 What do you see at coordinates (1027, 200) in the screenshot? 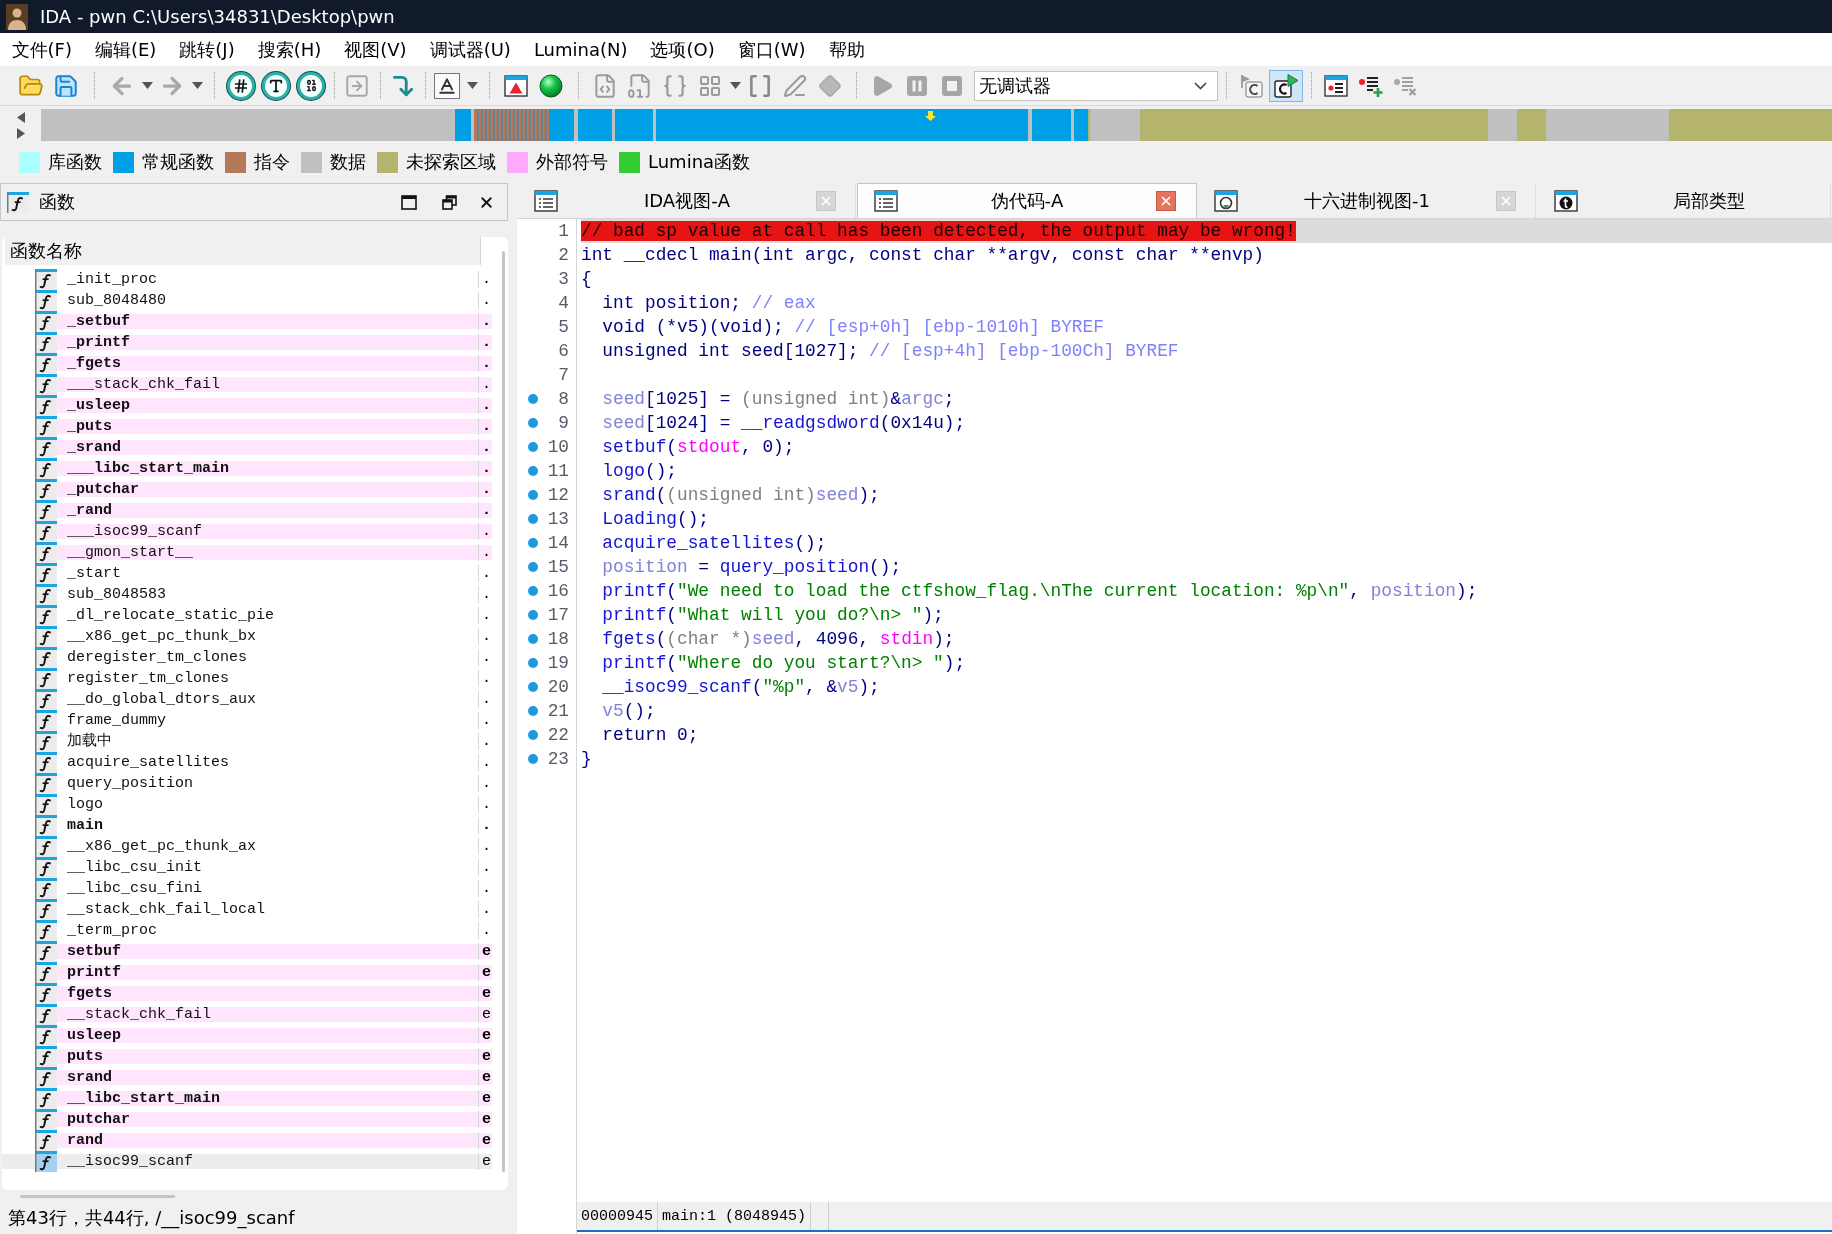
I see `tab: 伪代码-A` at bounding box center [1027, 200].